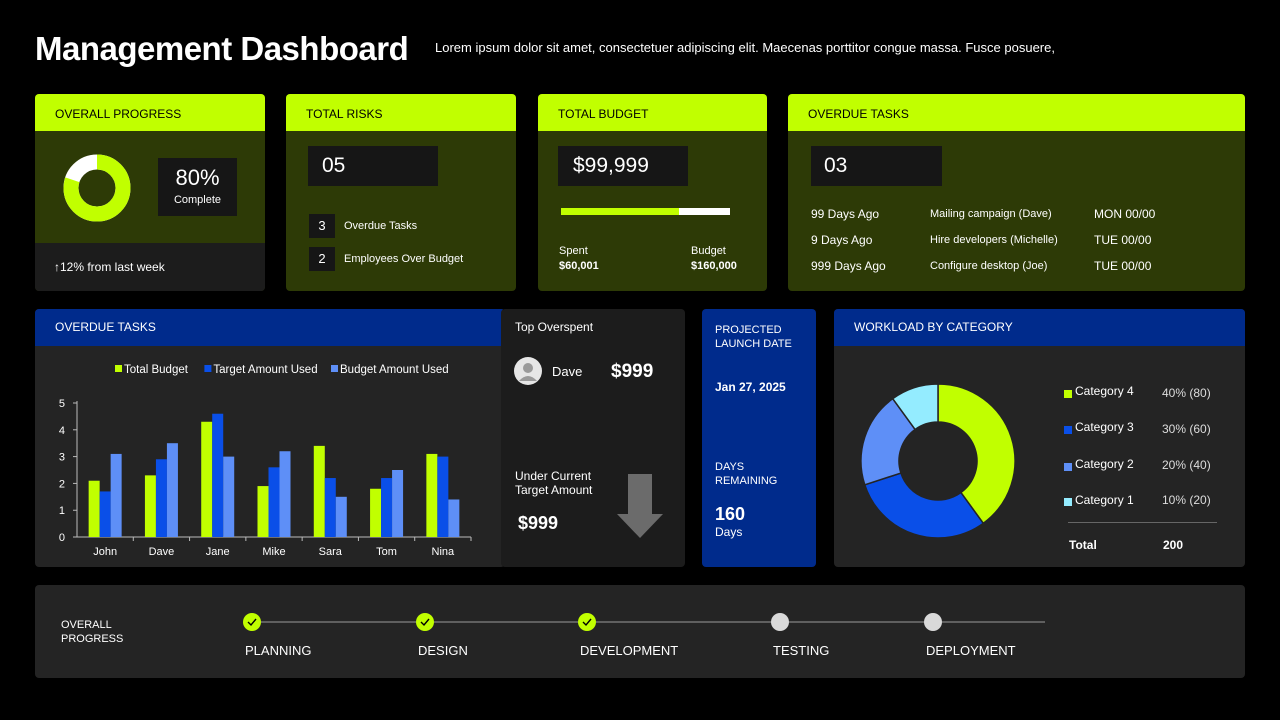 The height and width of the screenshot is (720, 1280). I want to click on legend-label: Category 2, so click(1104, 464).